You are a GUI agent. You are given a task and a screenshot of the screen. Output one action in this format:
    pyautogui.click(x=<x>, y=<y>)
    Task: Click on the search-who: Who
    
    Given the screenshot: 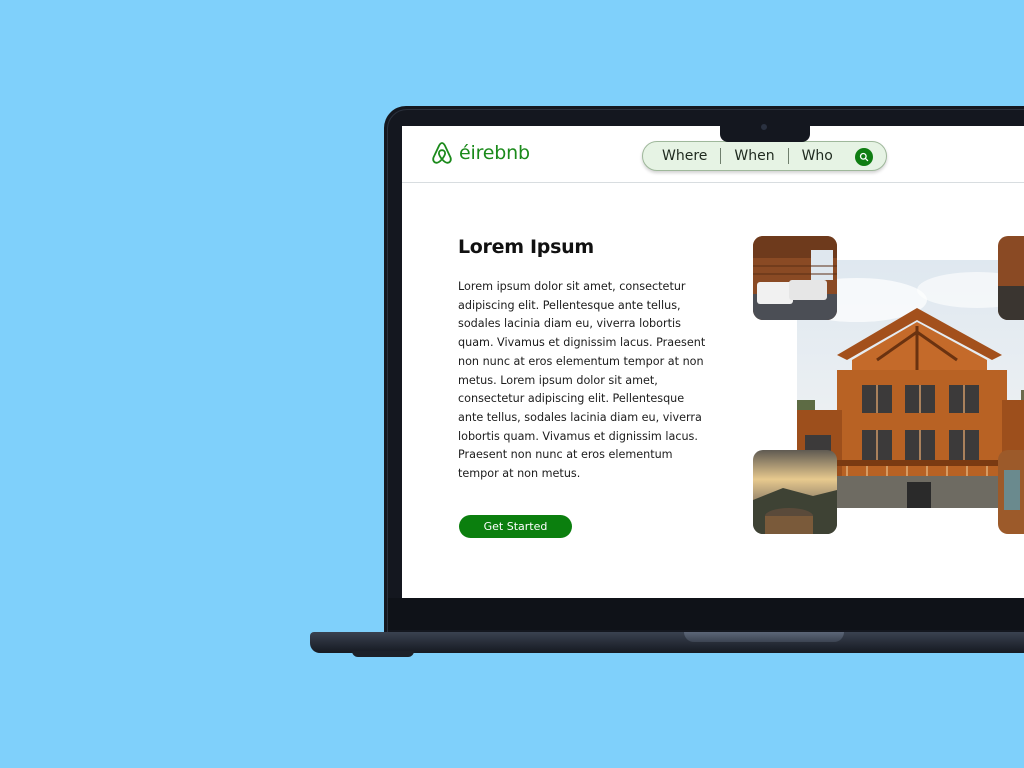 What is the action you would take?
    pyautogui.click(x=817, y=156)
    